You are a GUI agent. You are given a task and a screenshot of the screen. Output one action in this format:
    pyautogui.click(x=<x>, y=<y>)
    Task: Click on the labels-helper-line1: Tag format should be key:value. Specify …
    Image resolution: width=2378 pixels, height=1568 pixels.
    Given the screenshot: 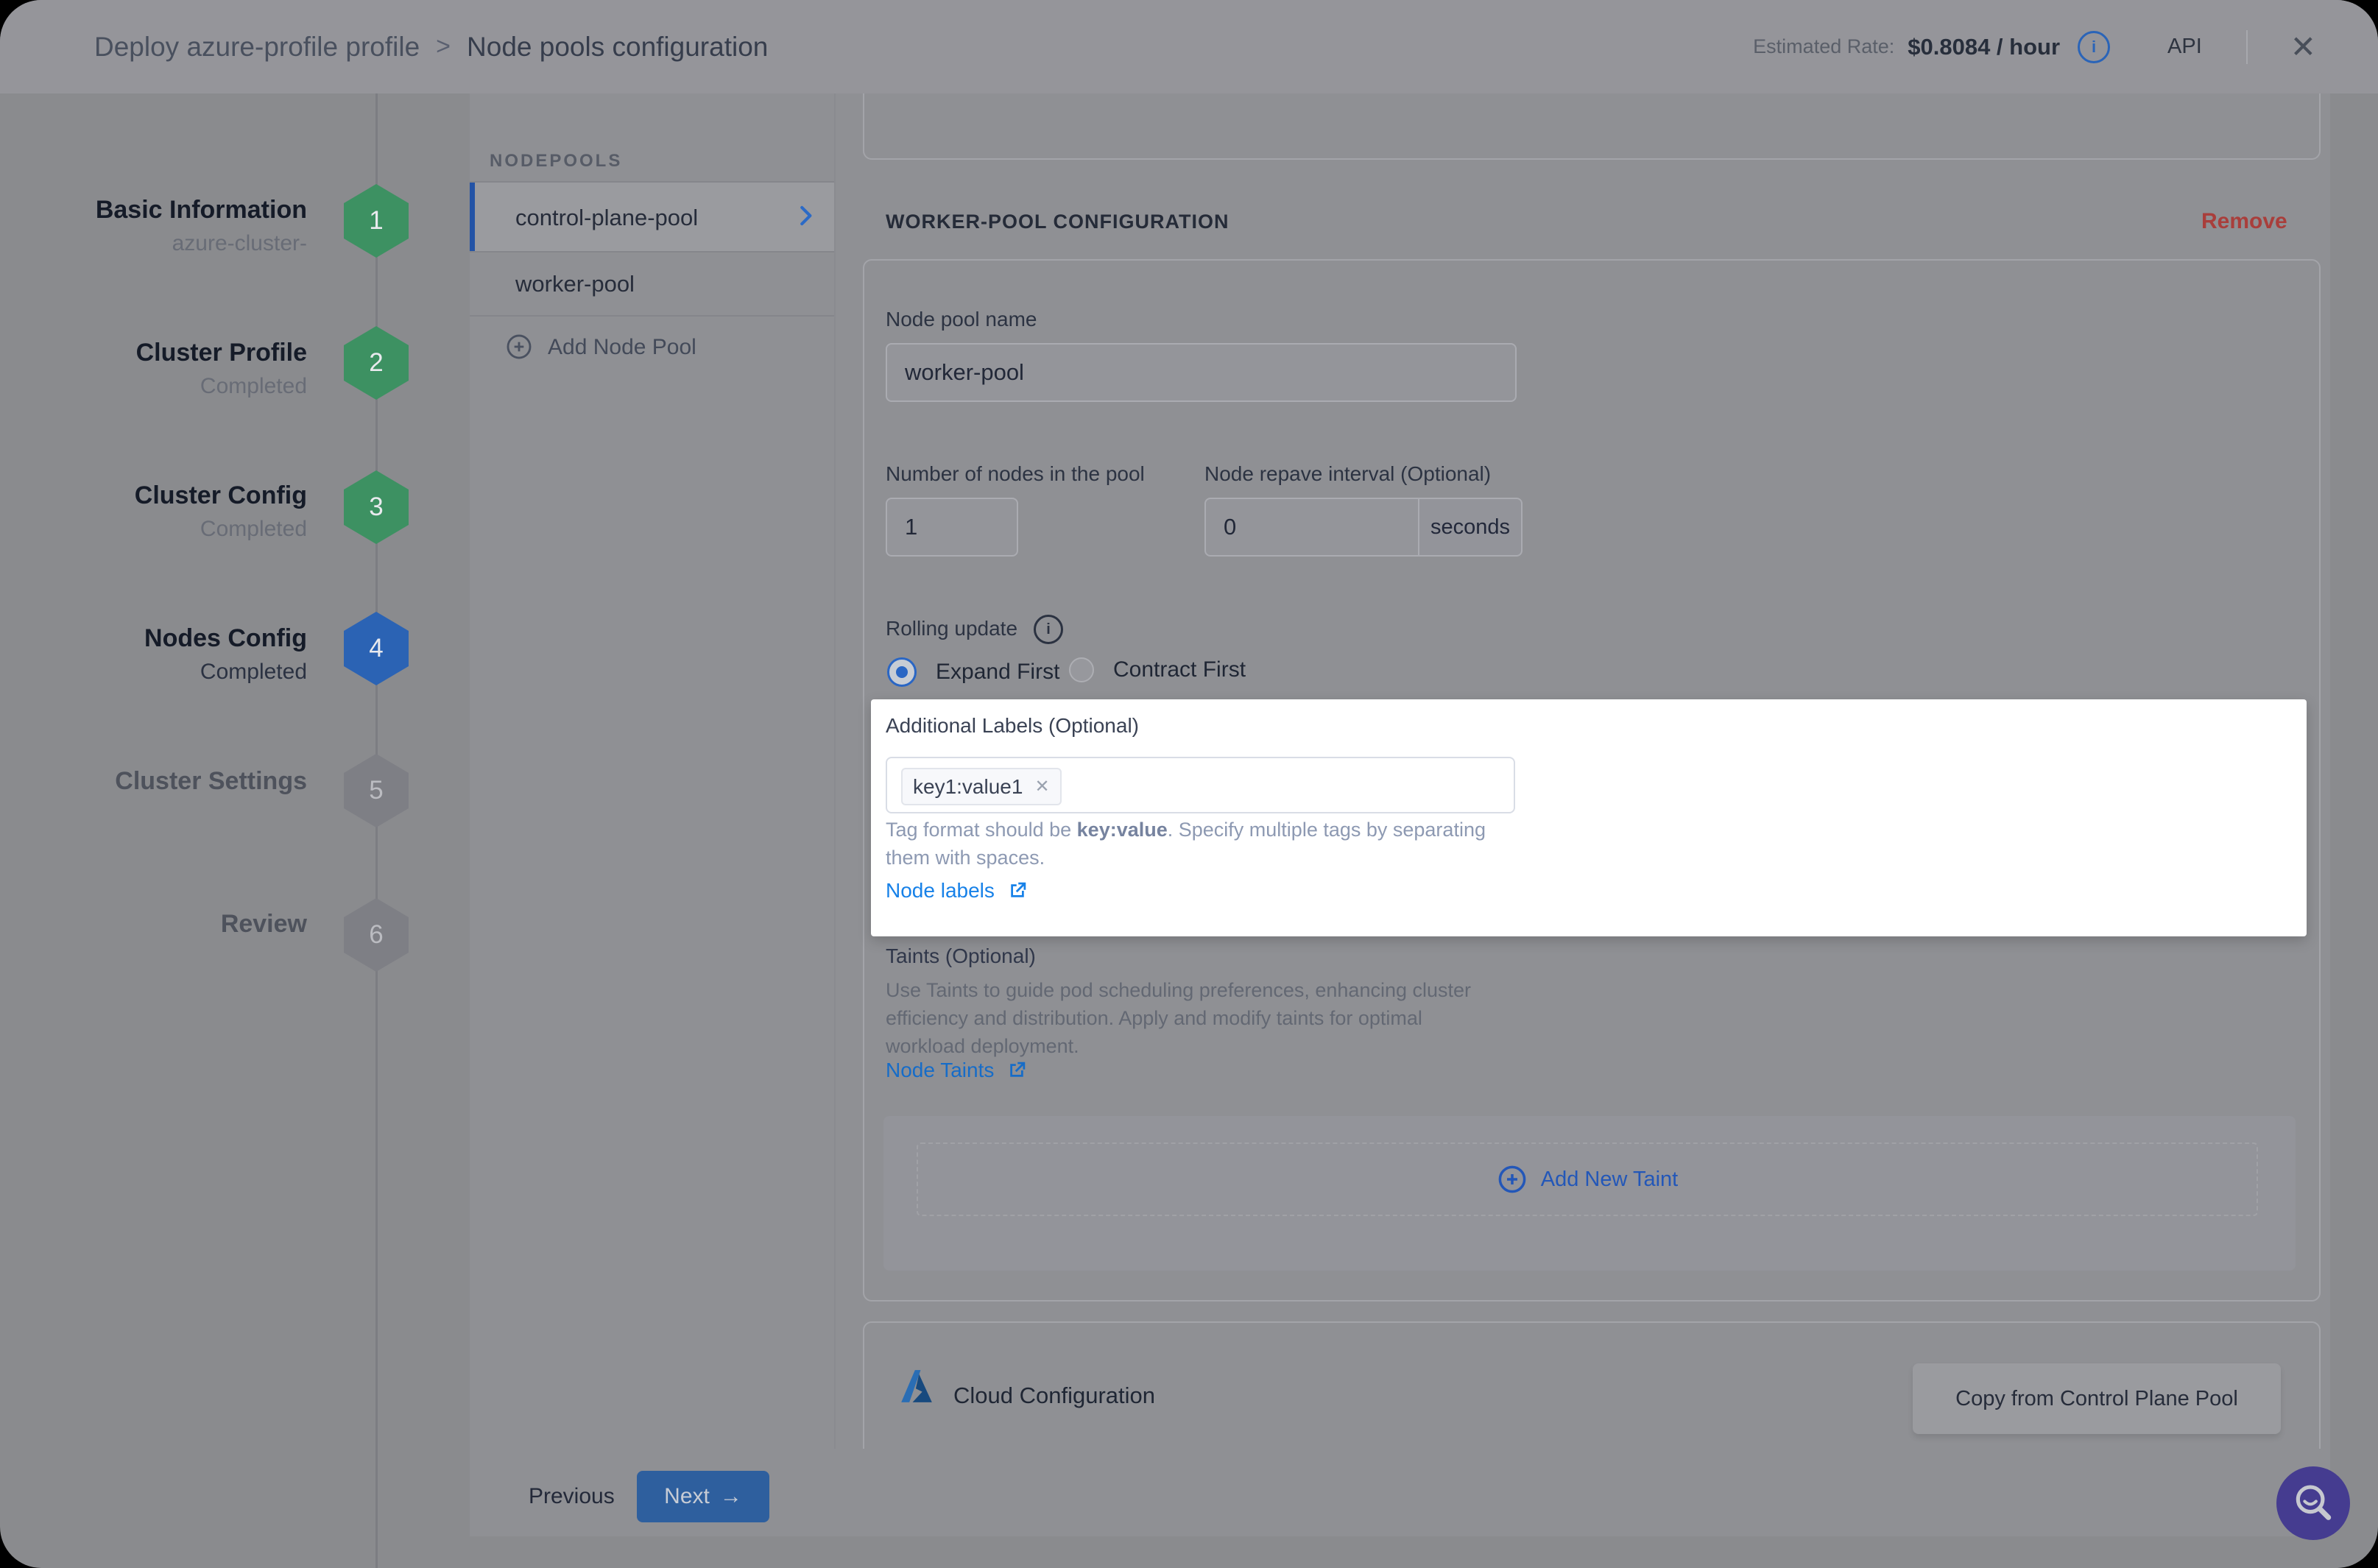 What is the action you would take?
    pyautogui.click(x=1186, y=830)
    